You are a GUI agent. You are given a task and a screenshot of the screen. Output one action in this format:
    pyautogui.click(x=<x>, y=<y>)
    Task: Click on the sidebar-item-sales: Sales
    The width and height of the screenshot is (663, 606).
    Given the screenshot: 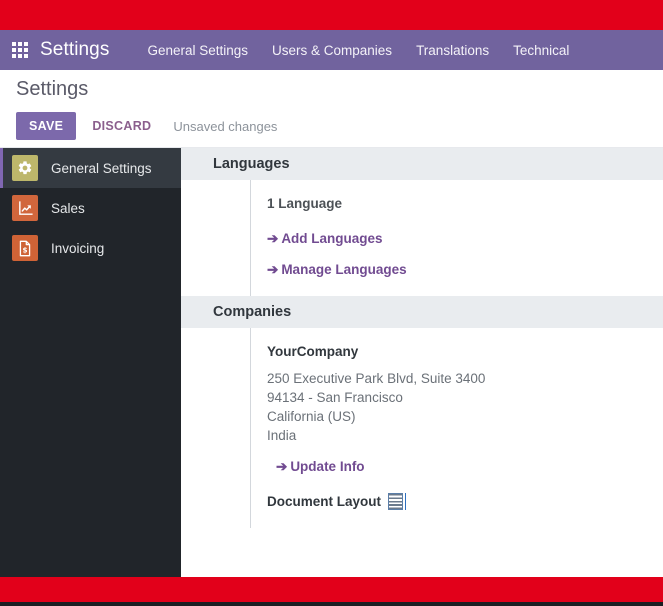 What is the action you would take?
    pyautogui.click(x=90, y=208)
    